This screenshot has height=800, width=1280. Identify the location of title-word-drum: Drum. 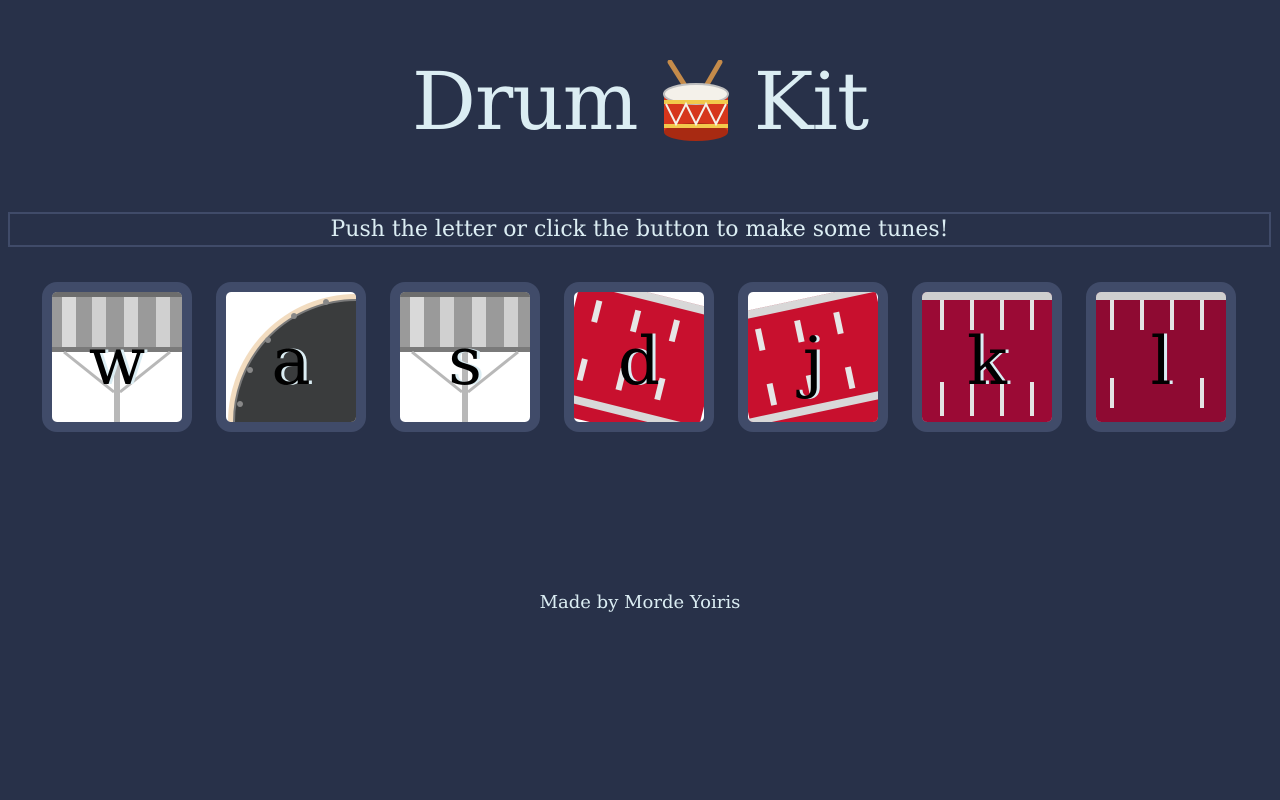
(525, 101).